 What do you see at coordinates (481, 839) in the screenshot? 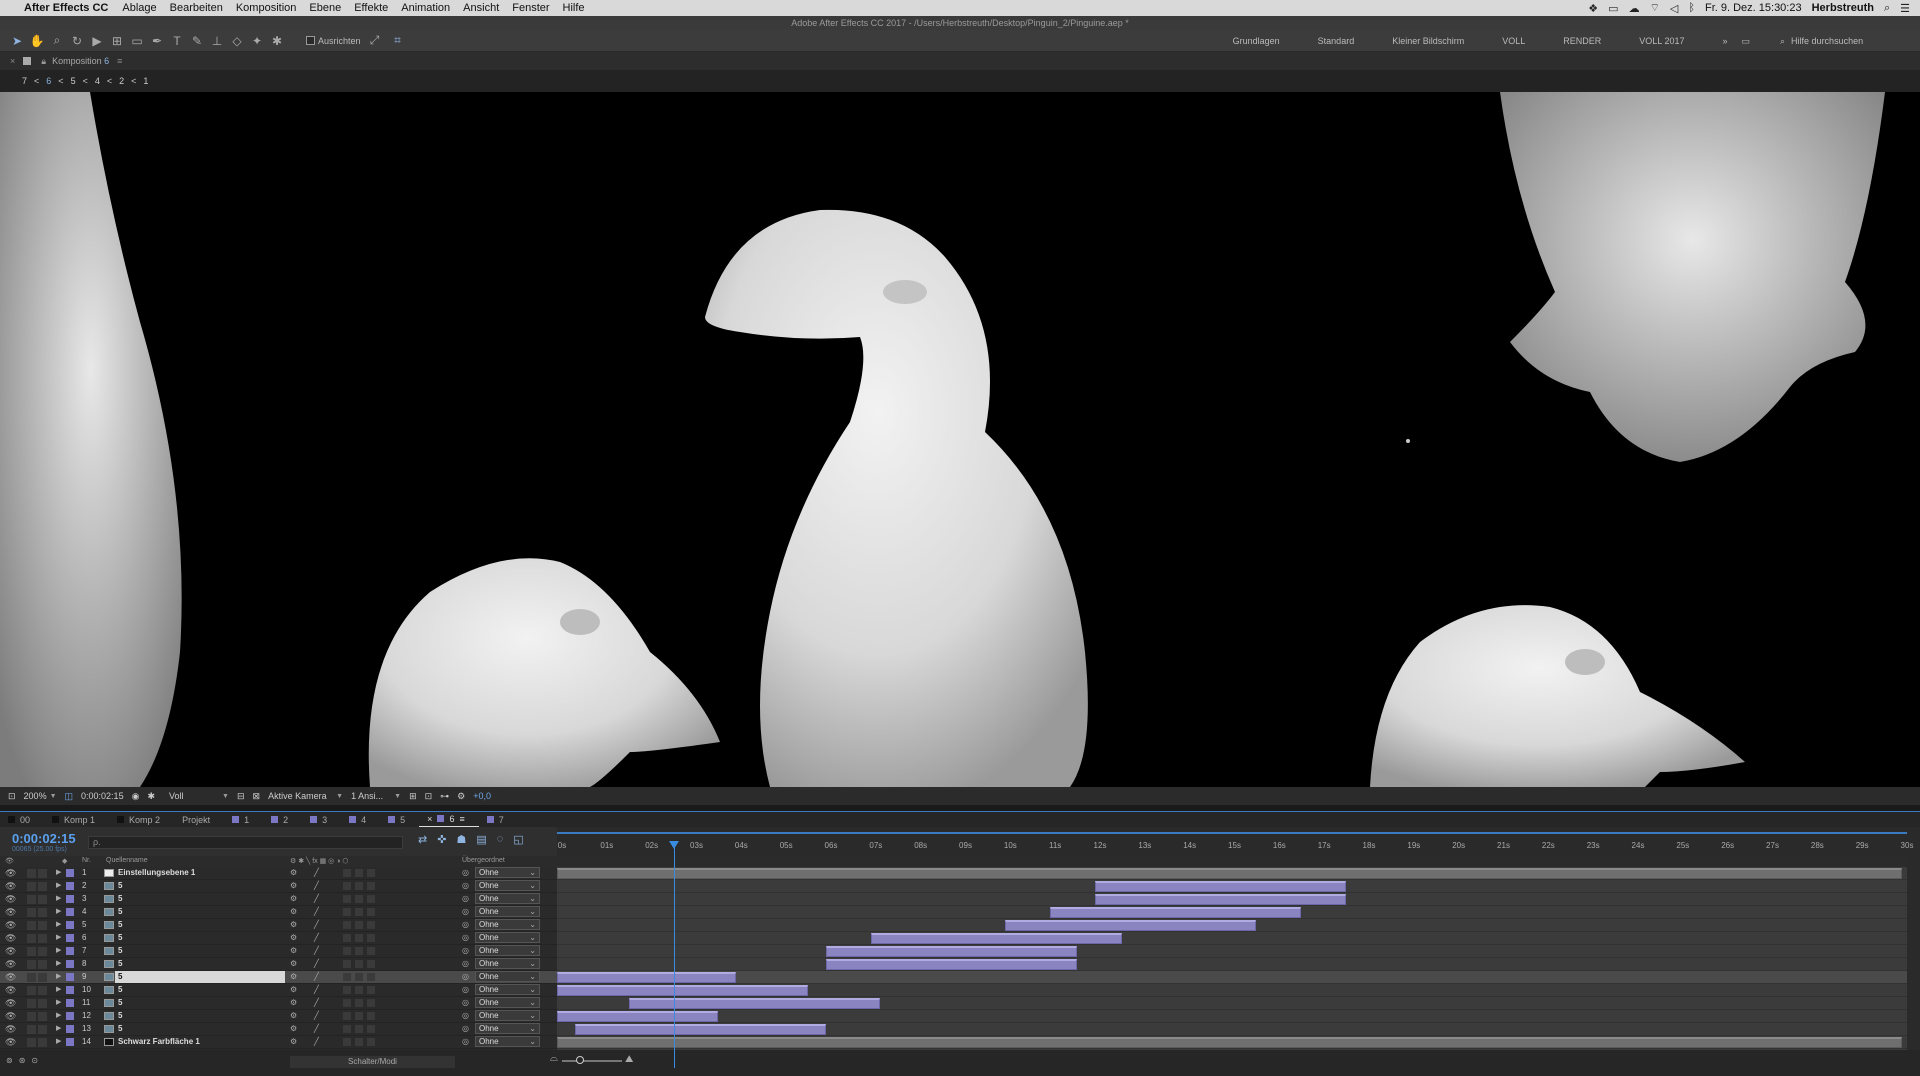
I see `frame-blending-icon: ▤` at bounding box center [481, 839].